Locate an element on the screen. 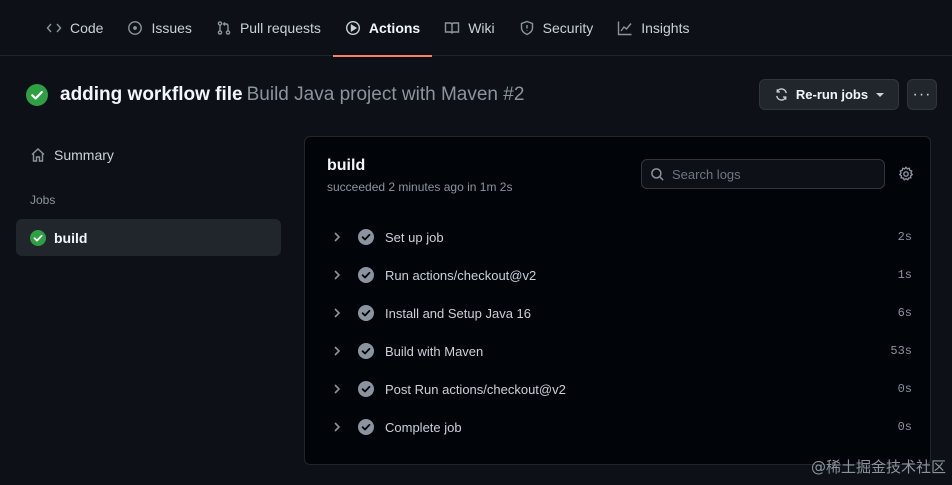 The height and width of the screenshot is (485, 952). rerun-jobs-button: Re-run jobs is located at coordinates (829, 94).